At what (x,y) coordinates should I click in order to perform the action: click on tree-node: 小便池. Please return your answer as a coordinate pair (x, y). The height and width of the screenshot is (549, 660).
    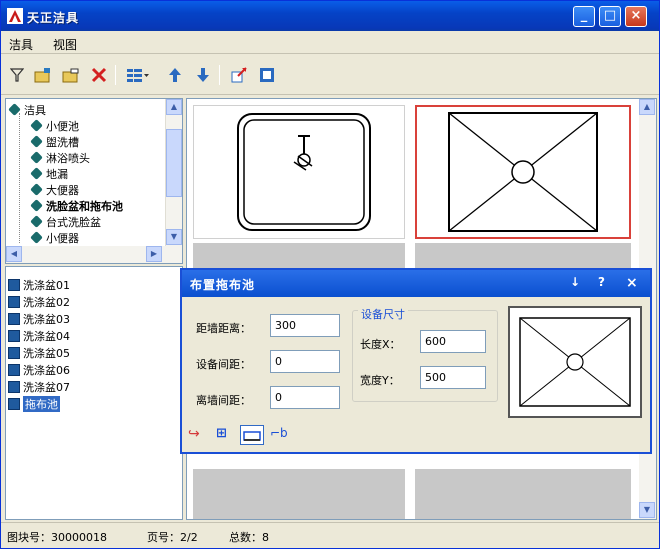
    Looking at the image, I should click on (54, 126).